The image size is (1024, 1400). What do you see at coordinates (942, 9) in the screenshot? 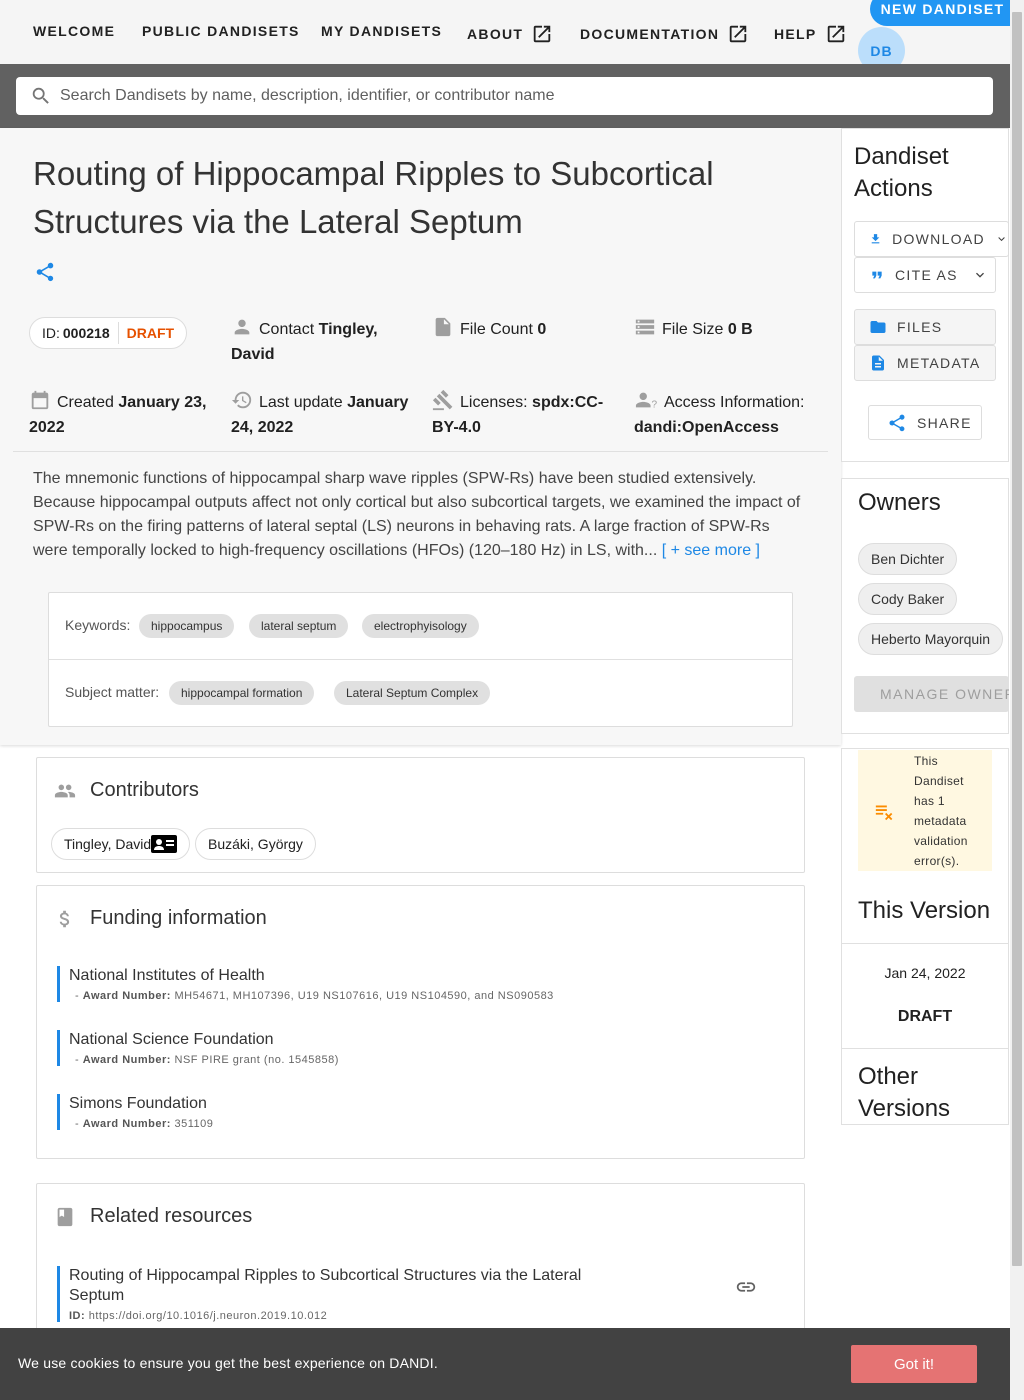
I see `new-dandiset-label: NEW DANDISET` at bounding box center [942, 9].